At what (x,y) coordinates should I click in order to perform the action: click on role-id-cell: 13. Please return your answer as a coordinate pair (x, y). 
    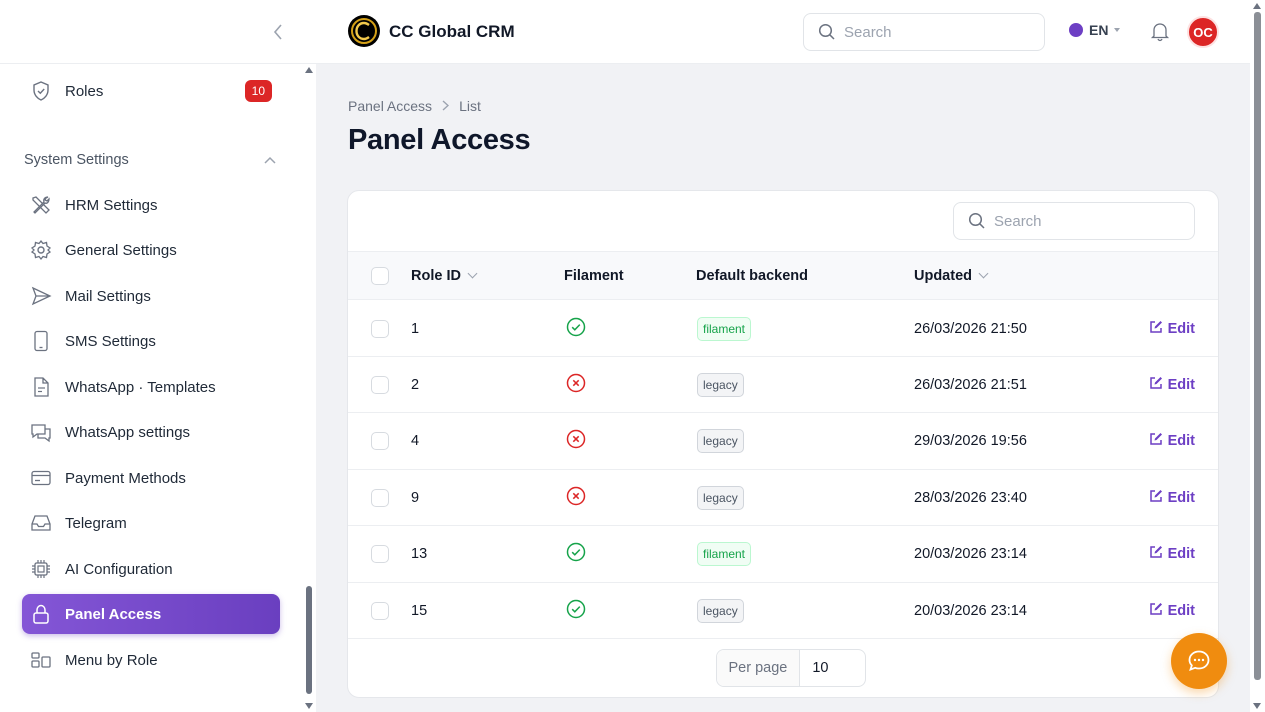
    Looking at the image, I should click on (419, 554).